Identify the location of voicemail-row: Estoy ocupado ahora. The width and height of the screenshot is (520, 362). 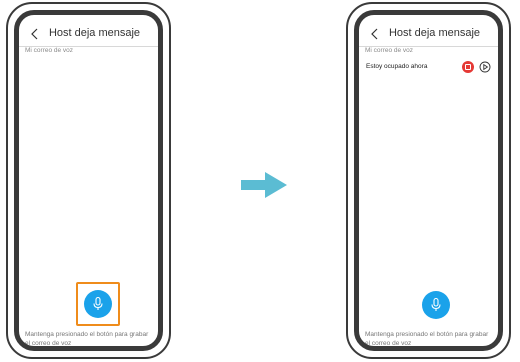
(428, 67).